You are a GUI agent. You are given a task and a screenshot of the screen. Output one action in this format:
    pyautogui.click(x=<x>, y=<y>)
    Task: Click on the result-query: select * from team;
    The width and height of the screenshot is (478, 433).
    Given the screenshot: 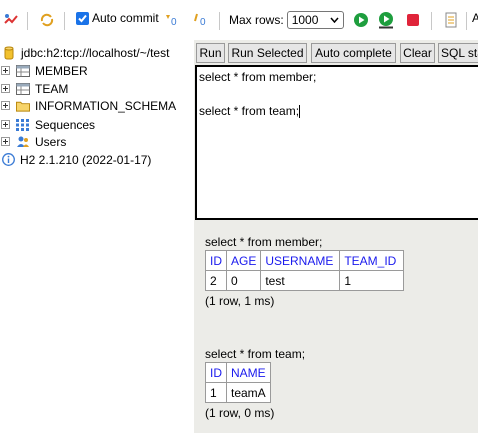 What is the action you would take?
    pyautogui.click(x=255, y=354)
    